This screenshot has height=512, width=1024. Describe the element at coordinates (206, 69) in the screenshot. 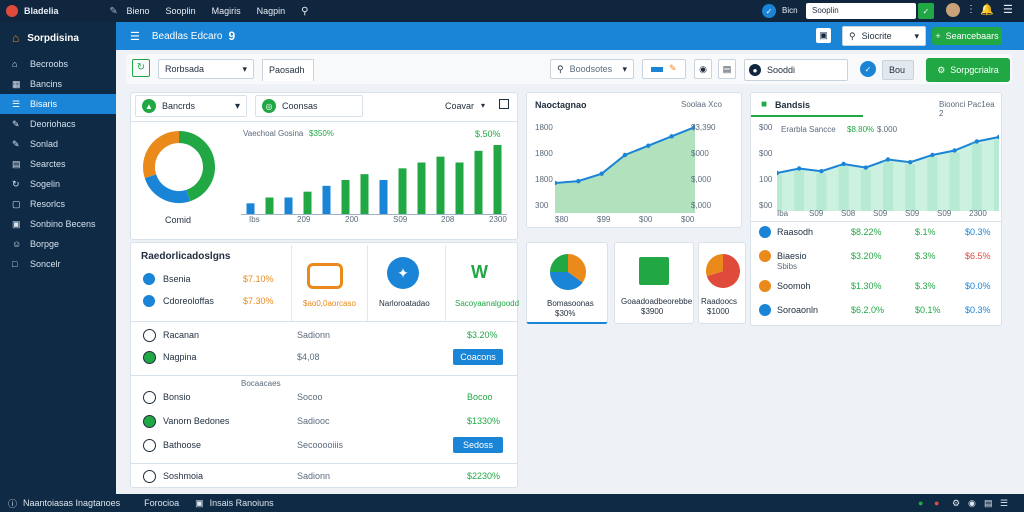

I see `toolbar-select: Rorbsada ▾` at that location.